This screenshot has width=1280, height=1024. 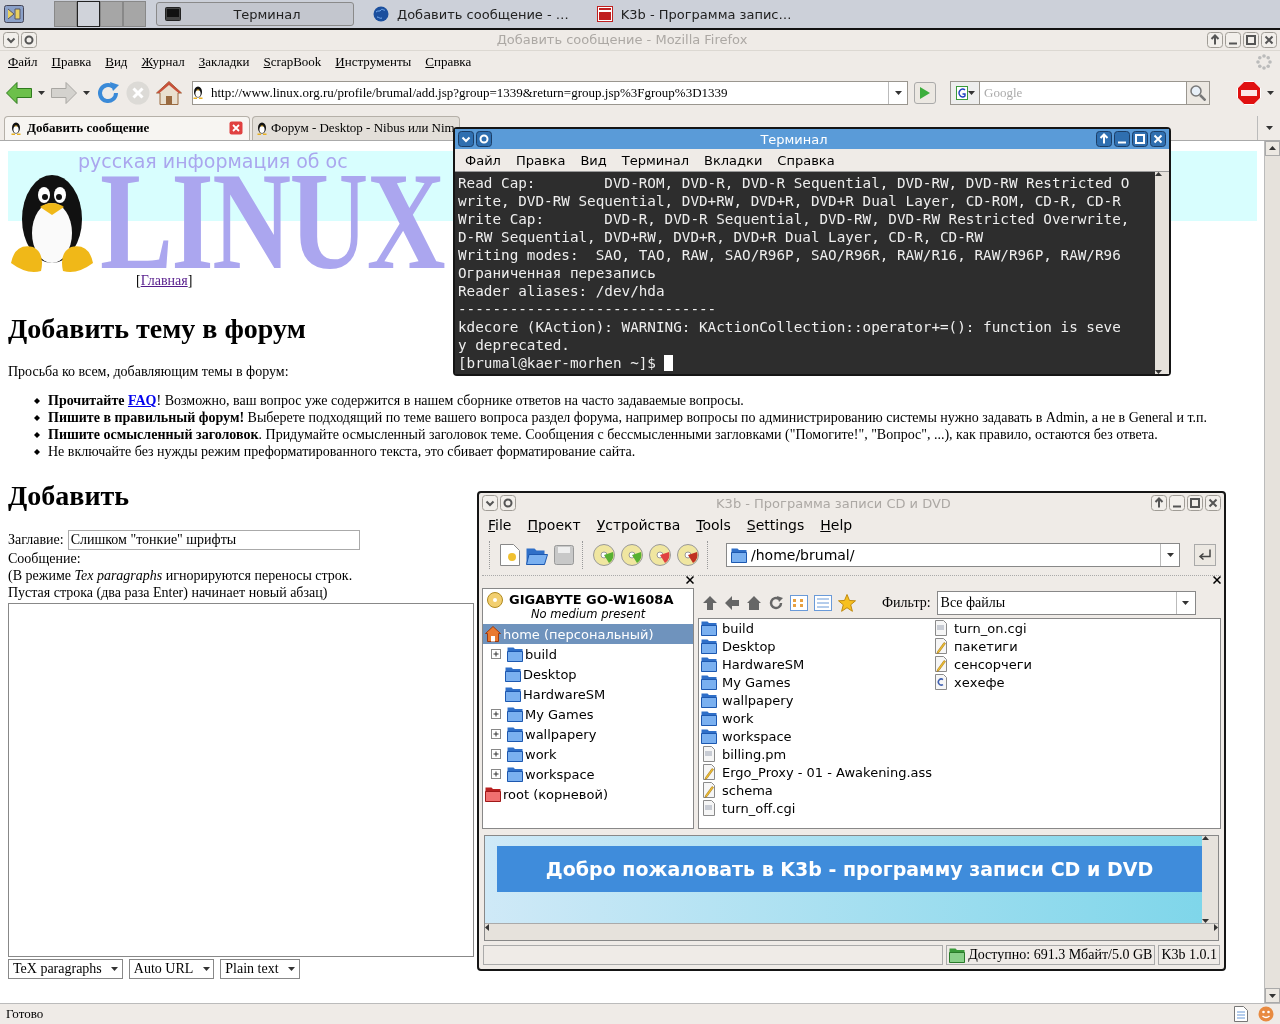 What do you see at coordinates (14, 14) in the screenshot?
I see `k-menu-icon` at bounding box center [14, 14].